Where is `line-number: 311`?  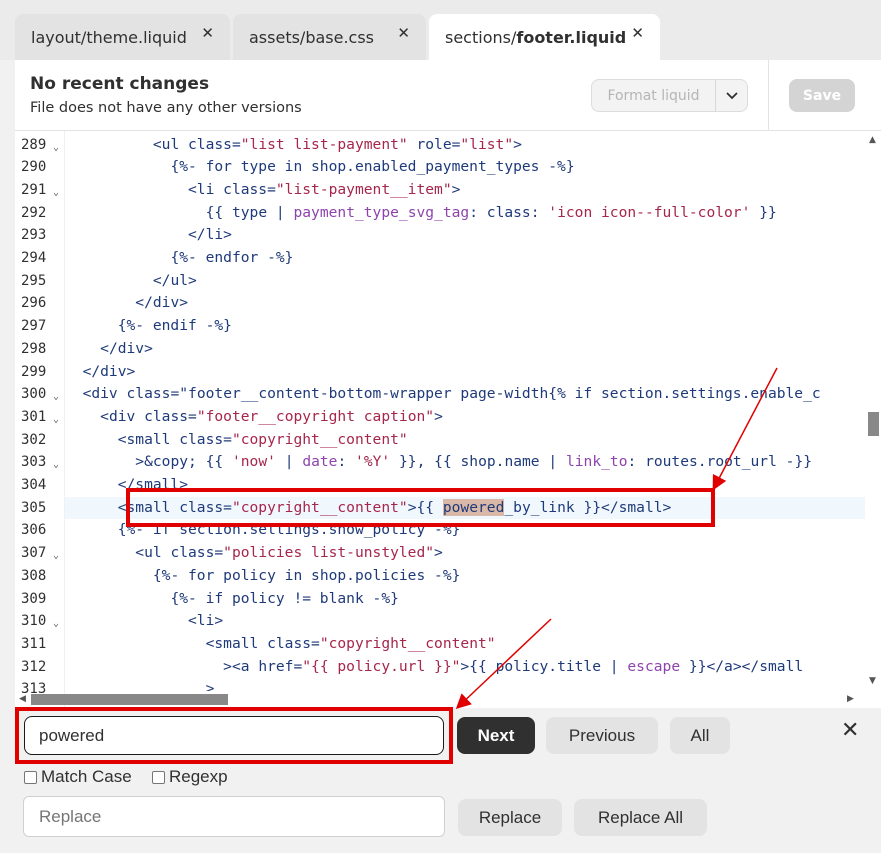
line-number: 311 is located at coordinates (40, 644).